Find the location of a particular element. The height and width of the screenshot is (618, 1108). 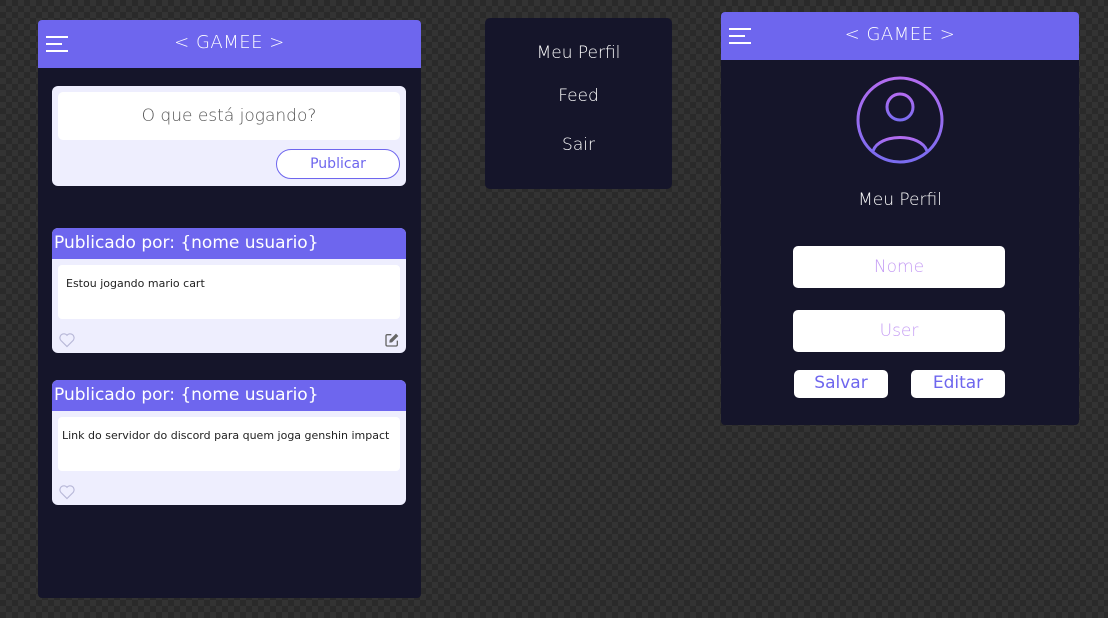

save-button: Salvar is located at coordinates (841, 384).